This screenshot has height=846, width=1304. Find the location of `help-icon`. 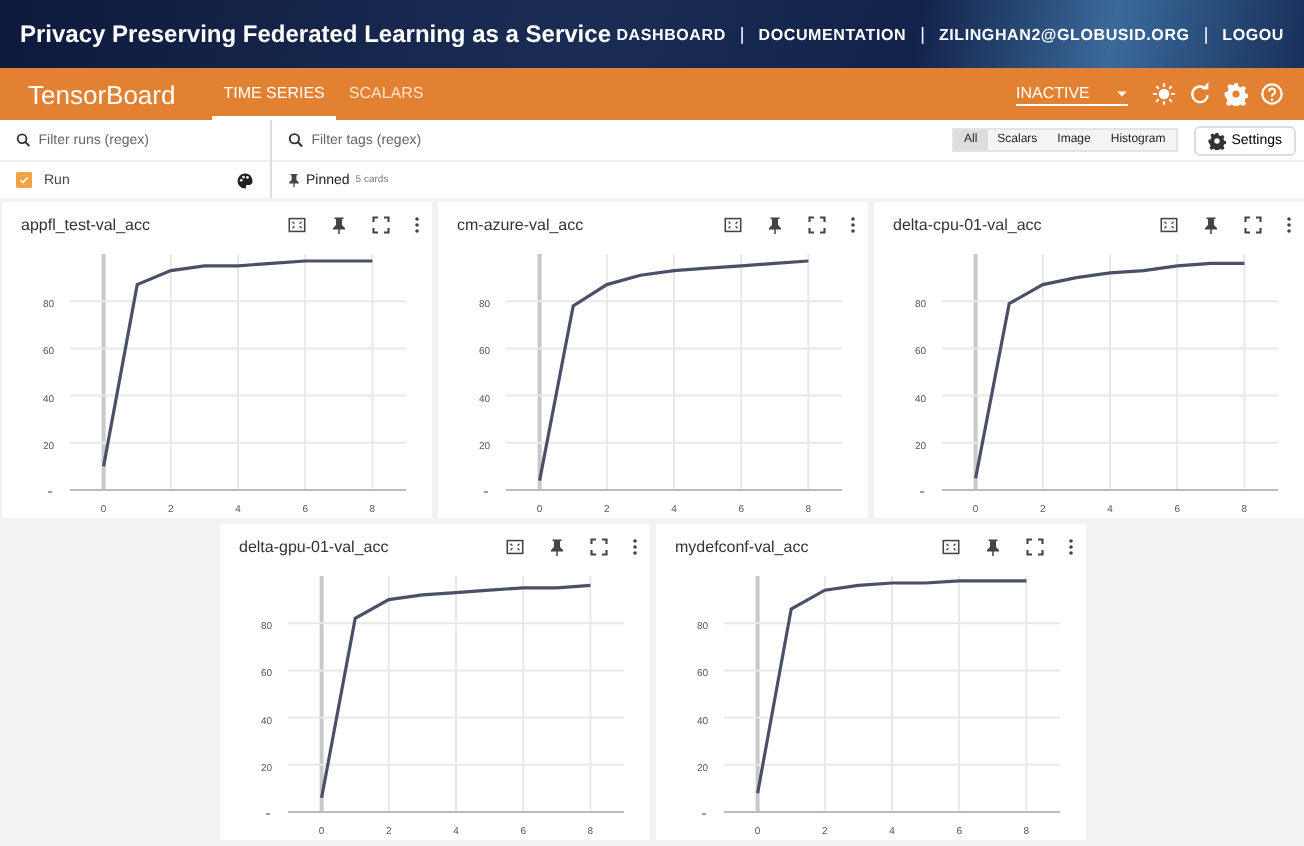

help-icon is located at coordinates (1272, 94).